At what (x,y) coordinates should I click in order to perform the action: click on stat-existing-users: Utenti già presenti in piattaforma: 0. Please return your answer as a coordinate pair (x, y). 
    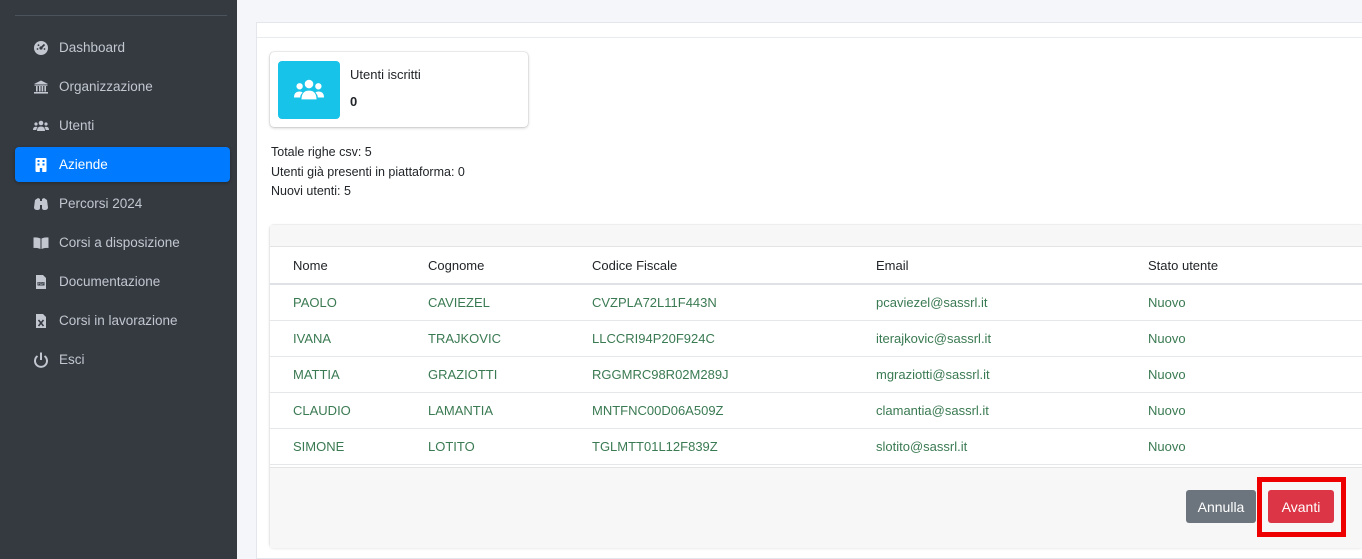
    Looking at the image, I should click on (368, 171).